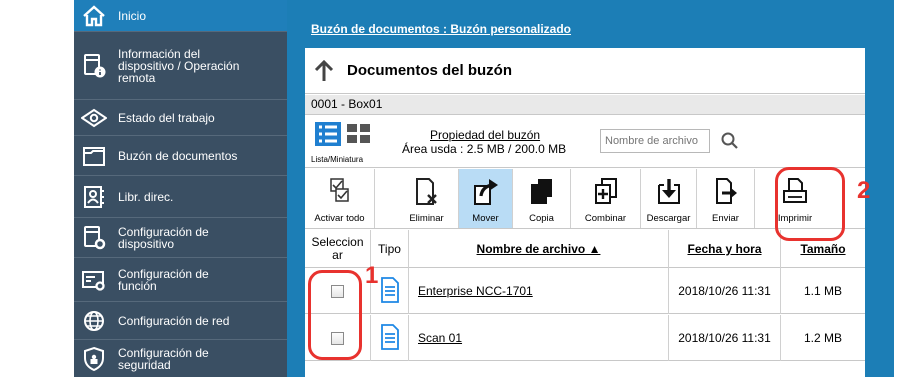  Describe the element at coordinates (94, 197) in the screenshot. I see `address-book-icon` at that location.